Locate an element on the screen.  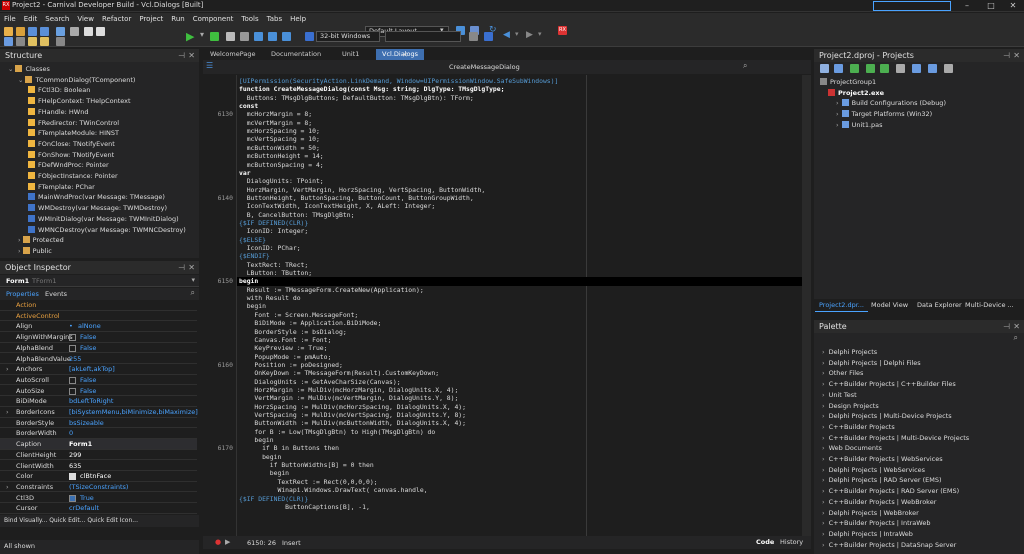
menu-component: Component is located at coordinates (213, 19).